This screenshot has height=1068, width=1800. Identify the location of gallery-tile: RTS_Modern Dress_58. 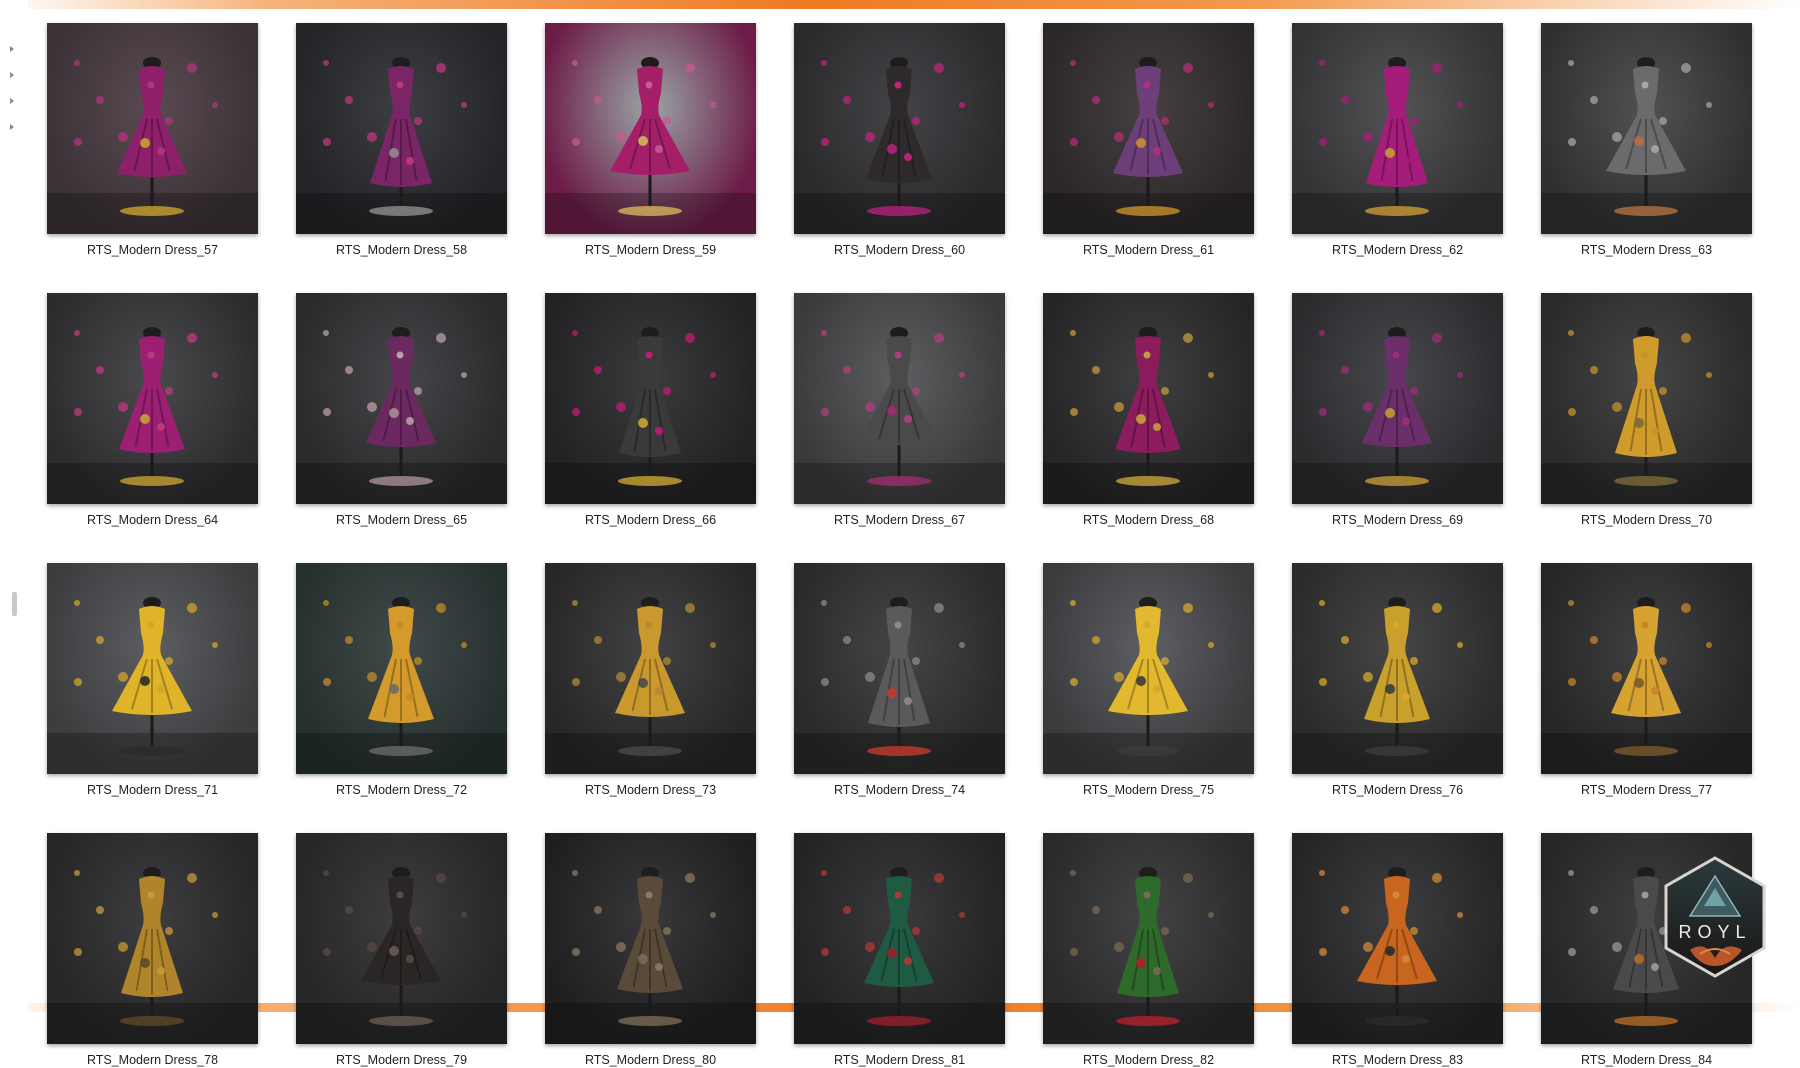
(401, 140).